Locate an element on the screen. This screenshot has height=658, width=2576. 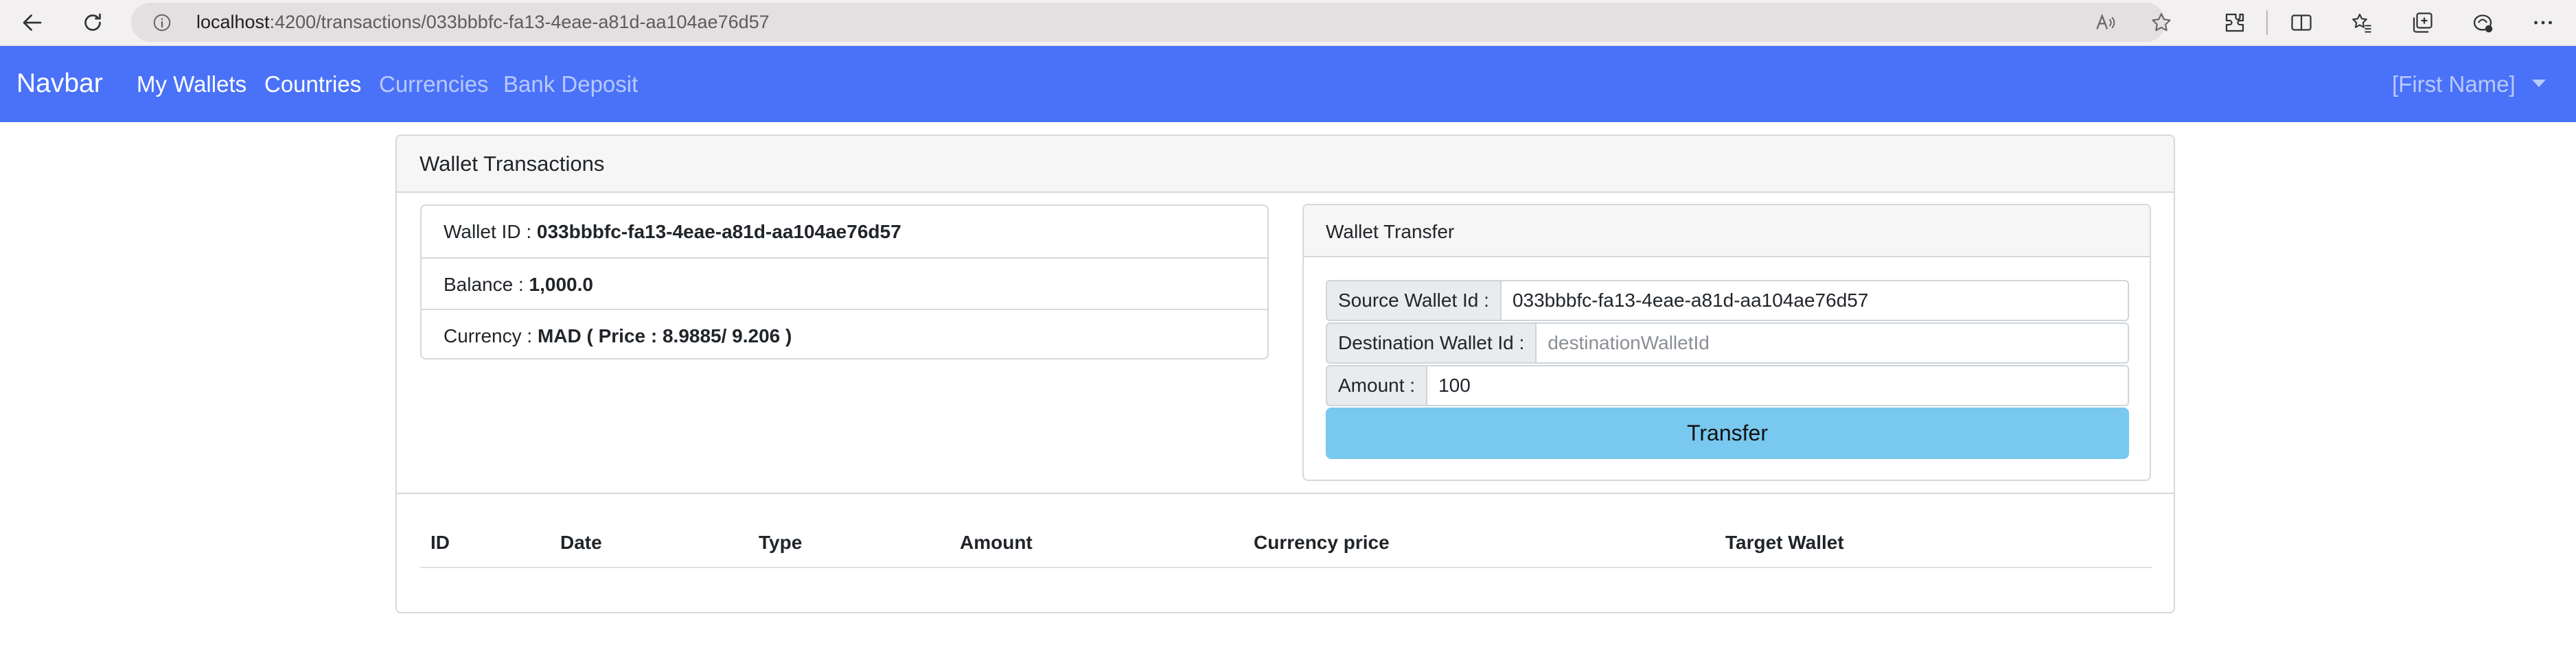
site-info-icon is located at coordinates (162, 22).